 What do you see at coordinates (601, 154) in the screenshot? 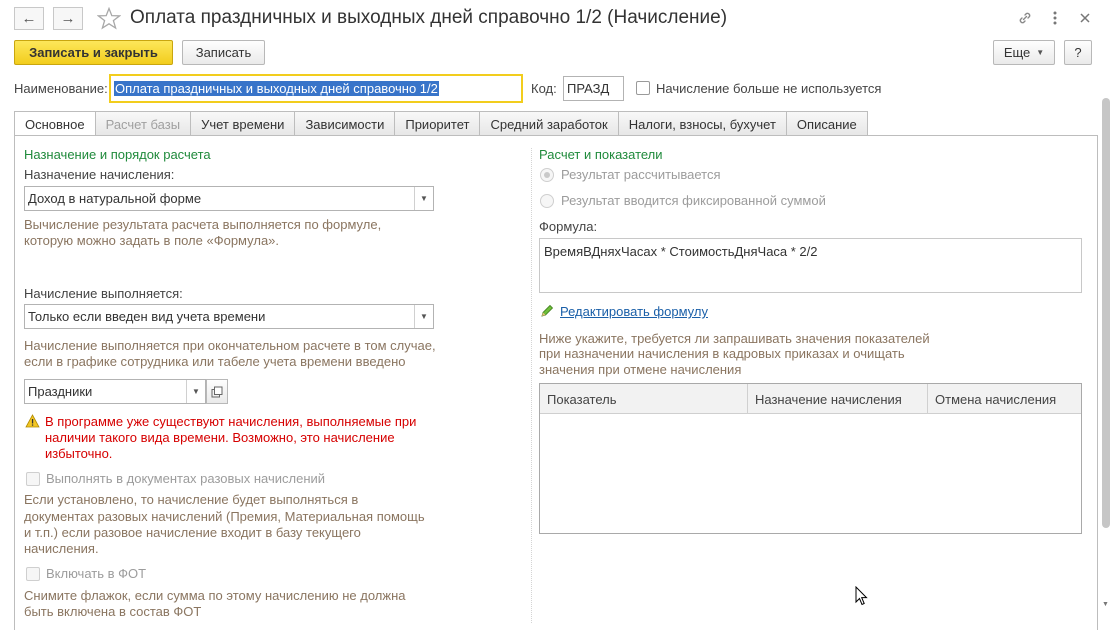
I see `right-section-title: Расчет и показатели` at bounding box center [601, 154].